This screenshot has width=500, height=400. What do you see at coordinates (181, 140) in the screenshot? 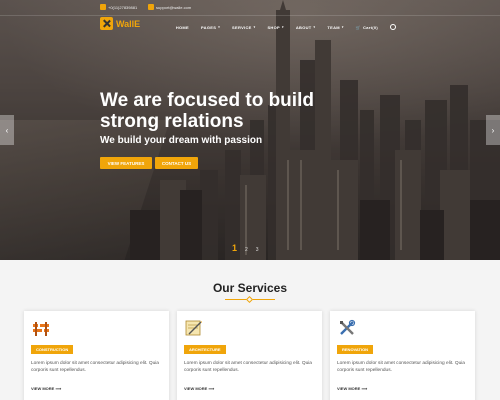
I see `hero-subline: We build your dream with passion` at bounding box center [181, 140].